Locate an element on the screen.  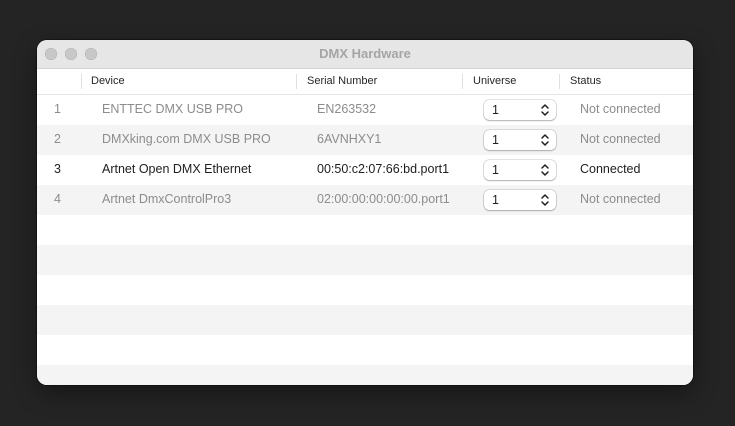
serial-number: 02:00:00:00:00:00.port1 is located at coordinates (383, 199).